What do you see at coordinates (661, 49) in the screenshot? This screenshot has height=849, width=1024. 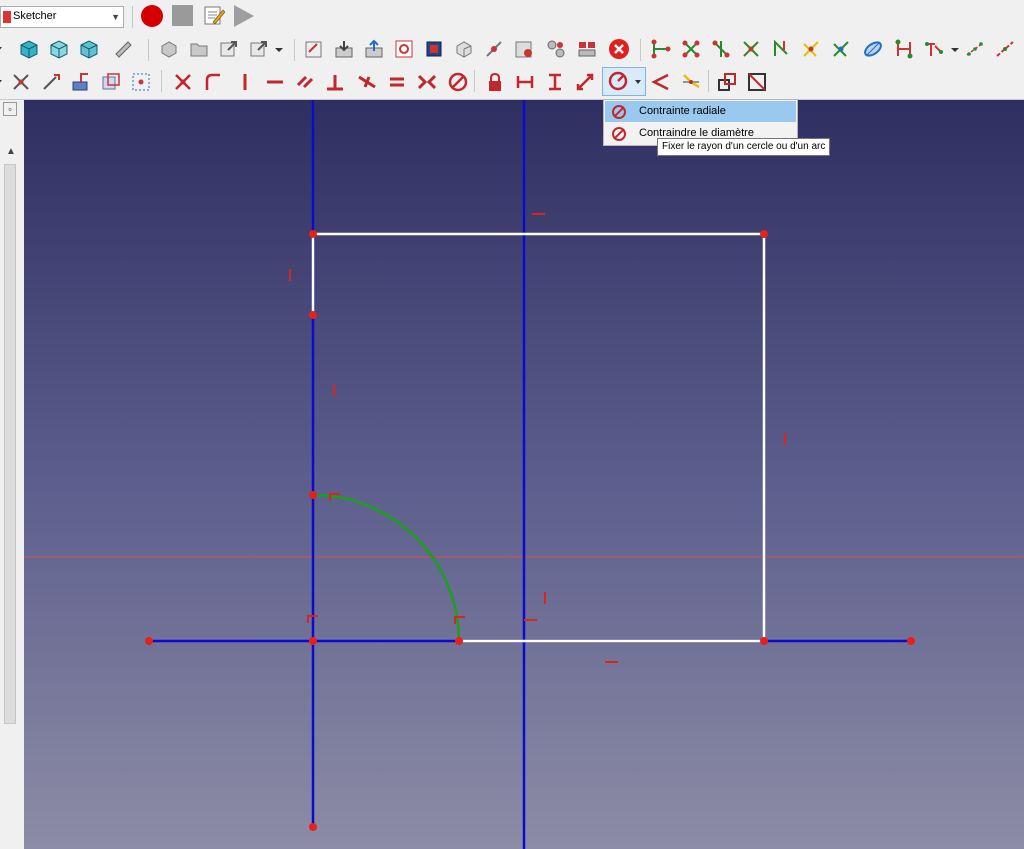 I see `select-constraints-icon` at bounding box center [661, 49].